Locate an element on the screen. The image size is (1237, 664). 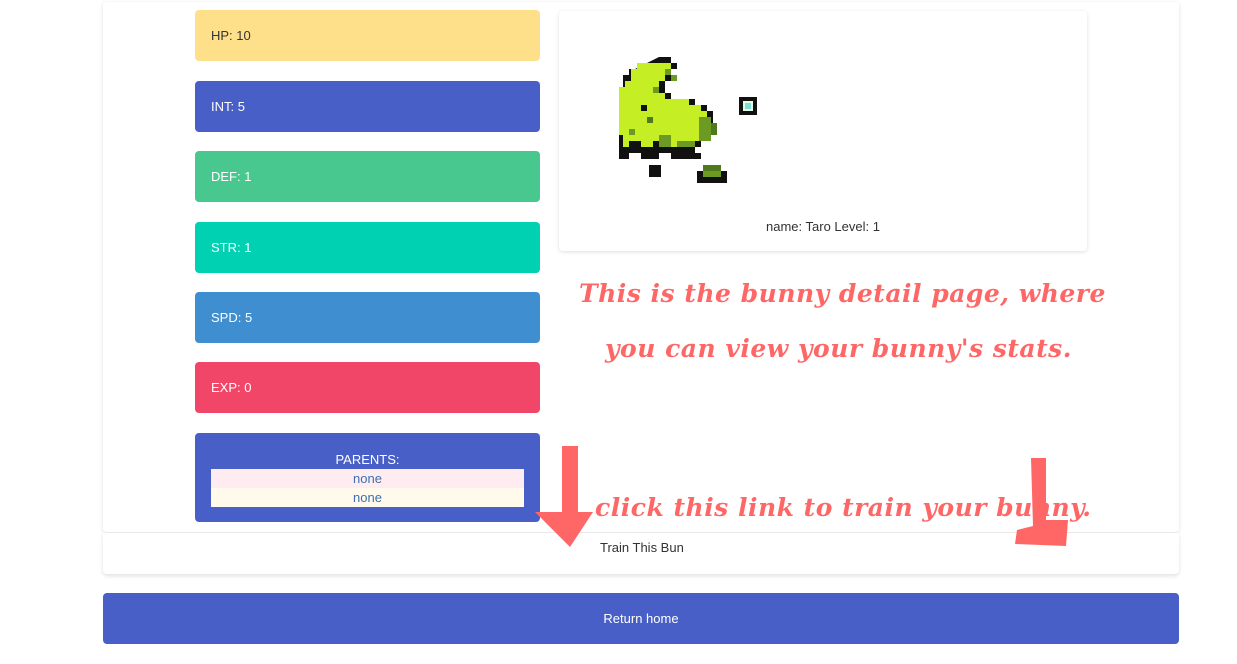
train-link: Train This Bun is located at coordinates (642, 548).